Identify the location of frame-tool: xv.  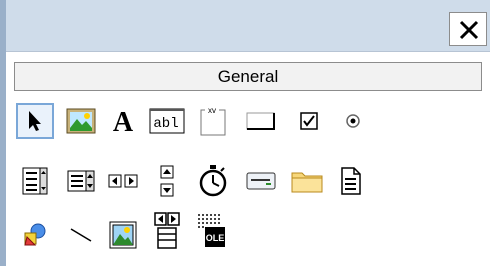
(213, 121).